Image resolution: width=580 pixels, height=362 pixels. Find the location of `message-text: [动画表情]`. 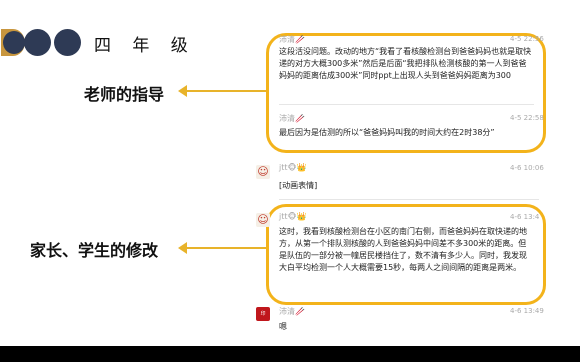

message-text: [动画表情] is located at coordinates (298, 185).